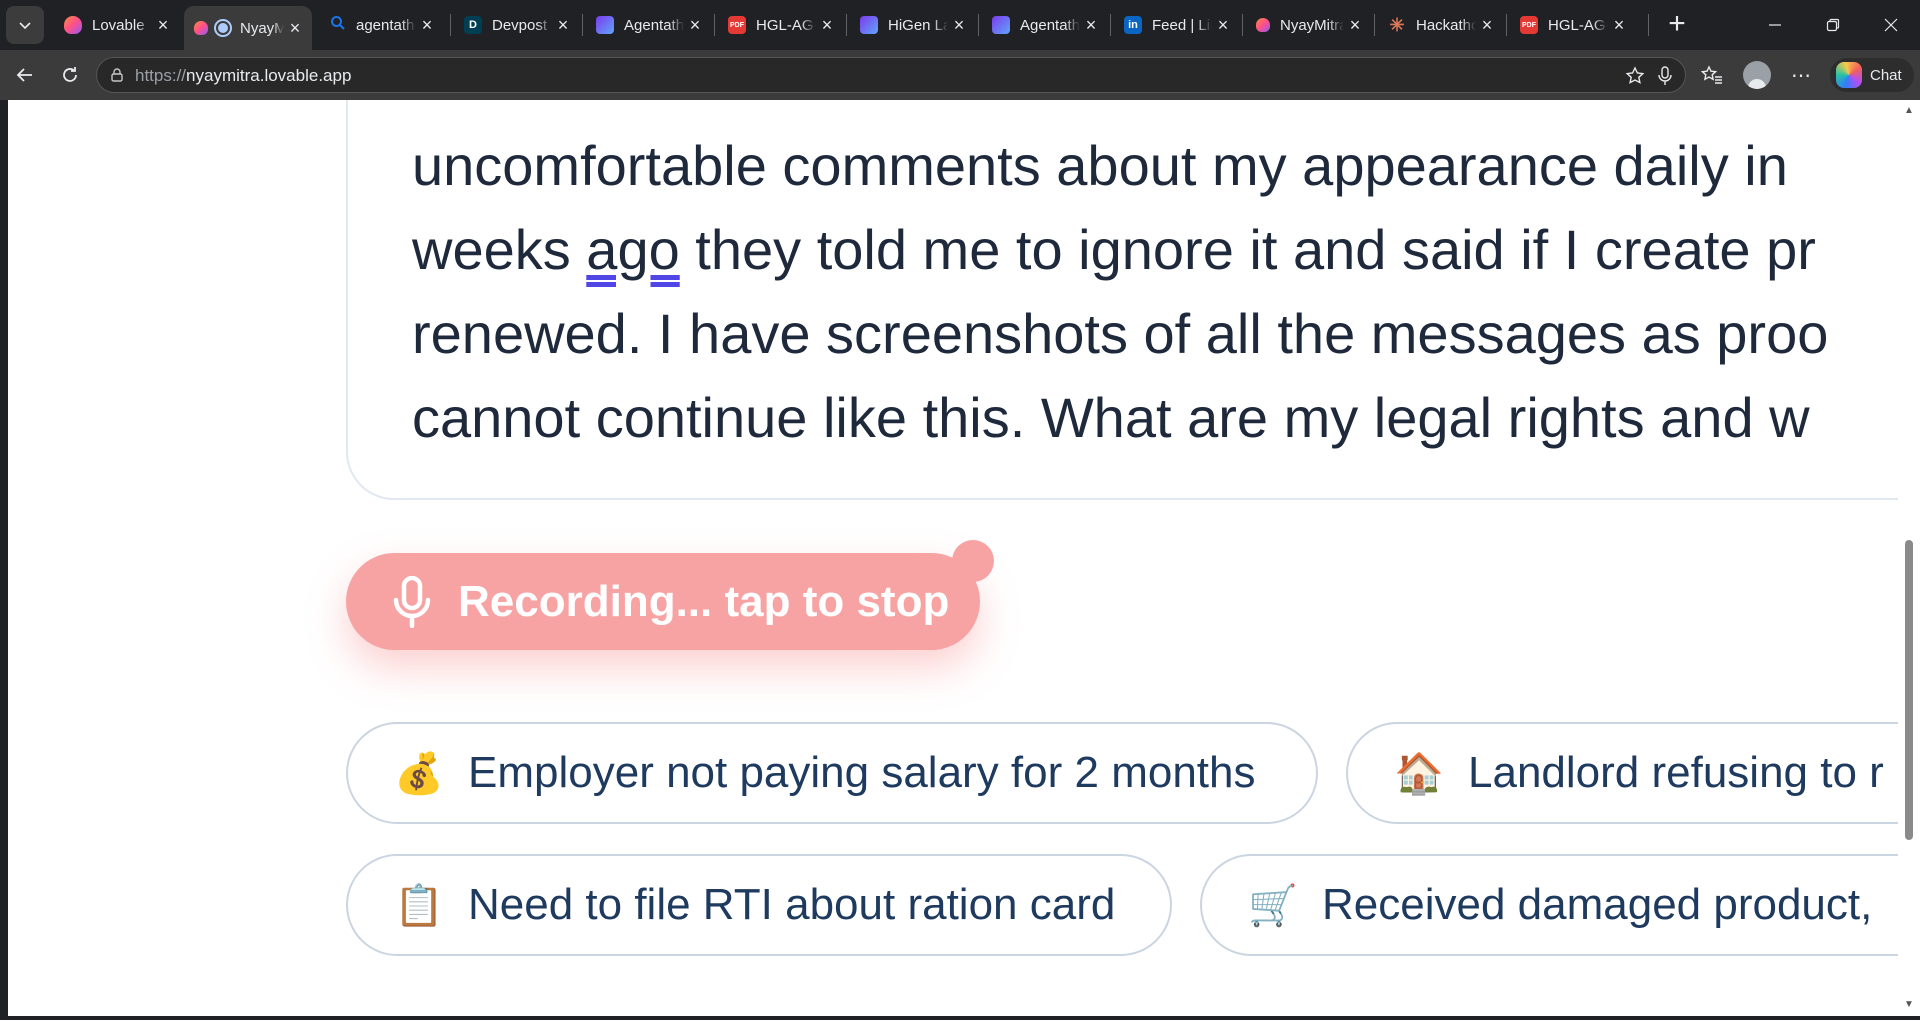  I want to click on suggestion-chip-landlord: 🏠 Landlord refusing to r, so click(1622, 773).